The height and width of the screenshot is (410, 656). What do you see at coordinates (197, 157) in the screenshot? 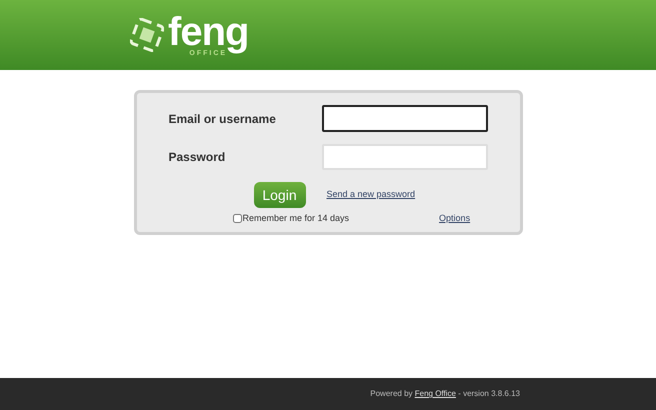
I see `field-label: Password` at bounding box center [197, 157].